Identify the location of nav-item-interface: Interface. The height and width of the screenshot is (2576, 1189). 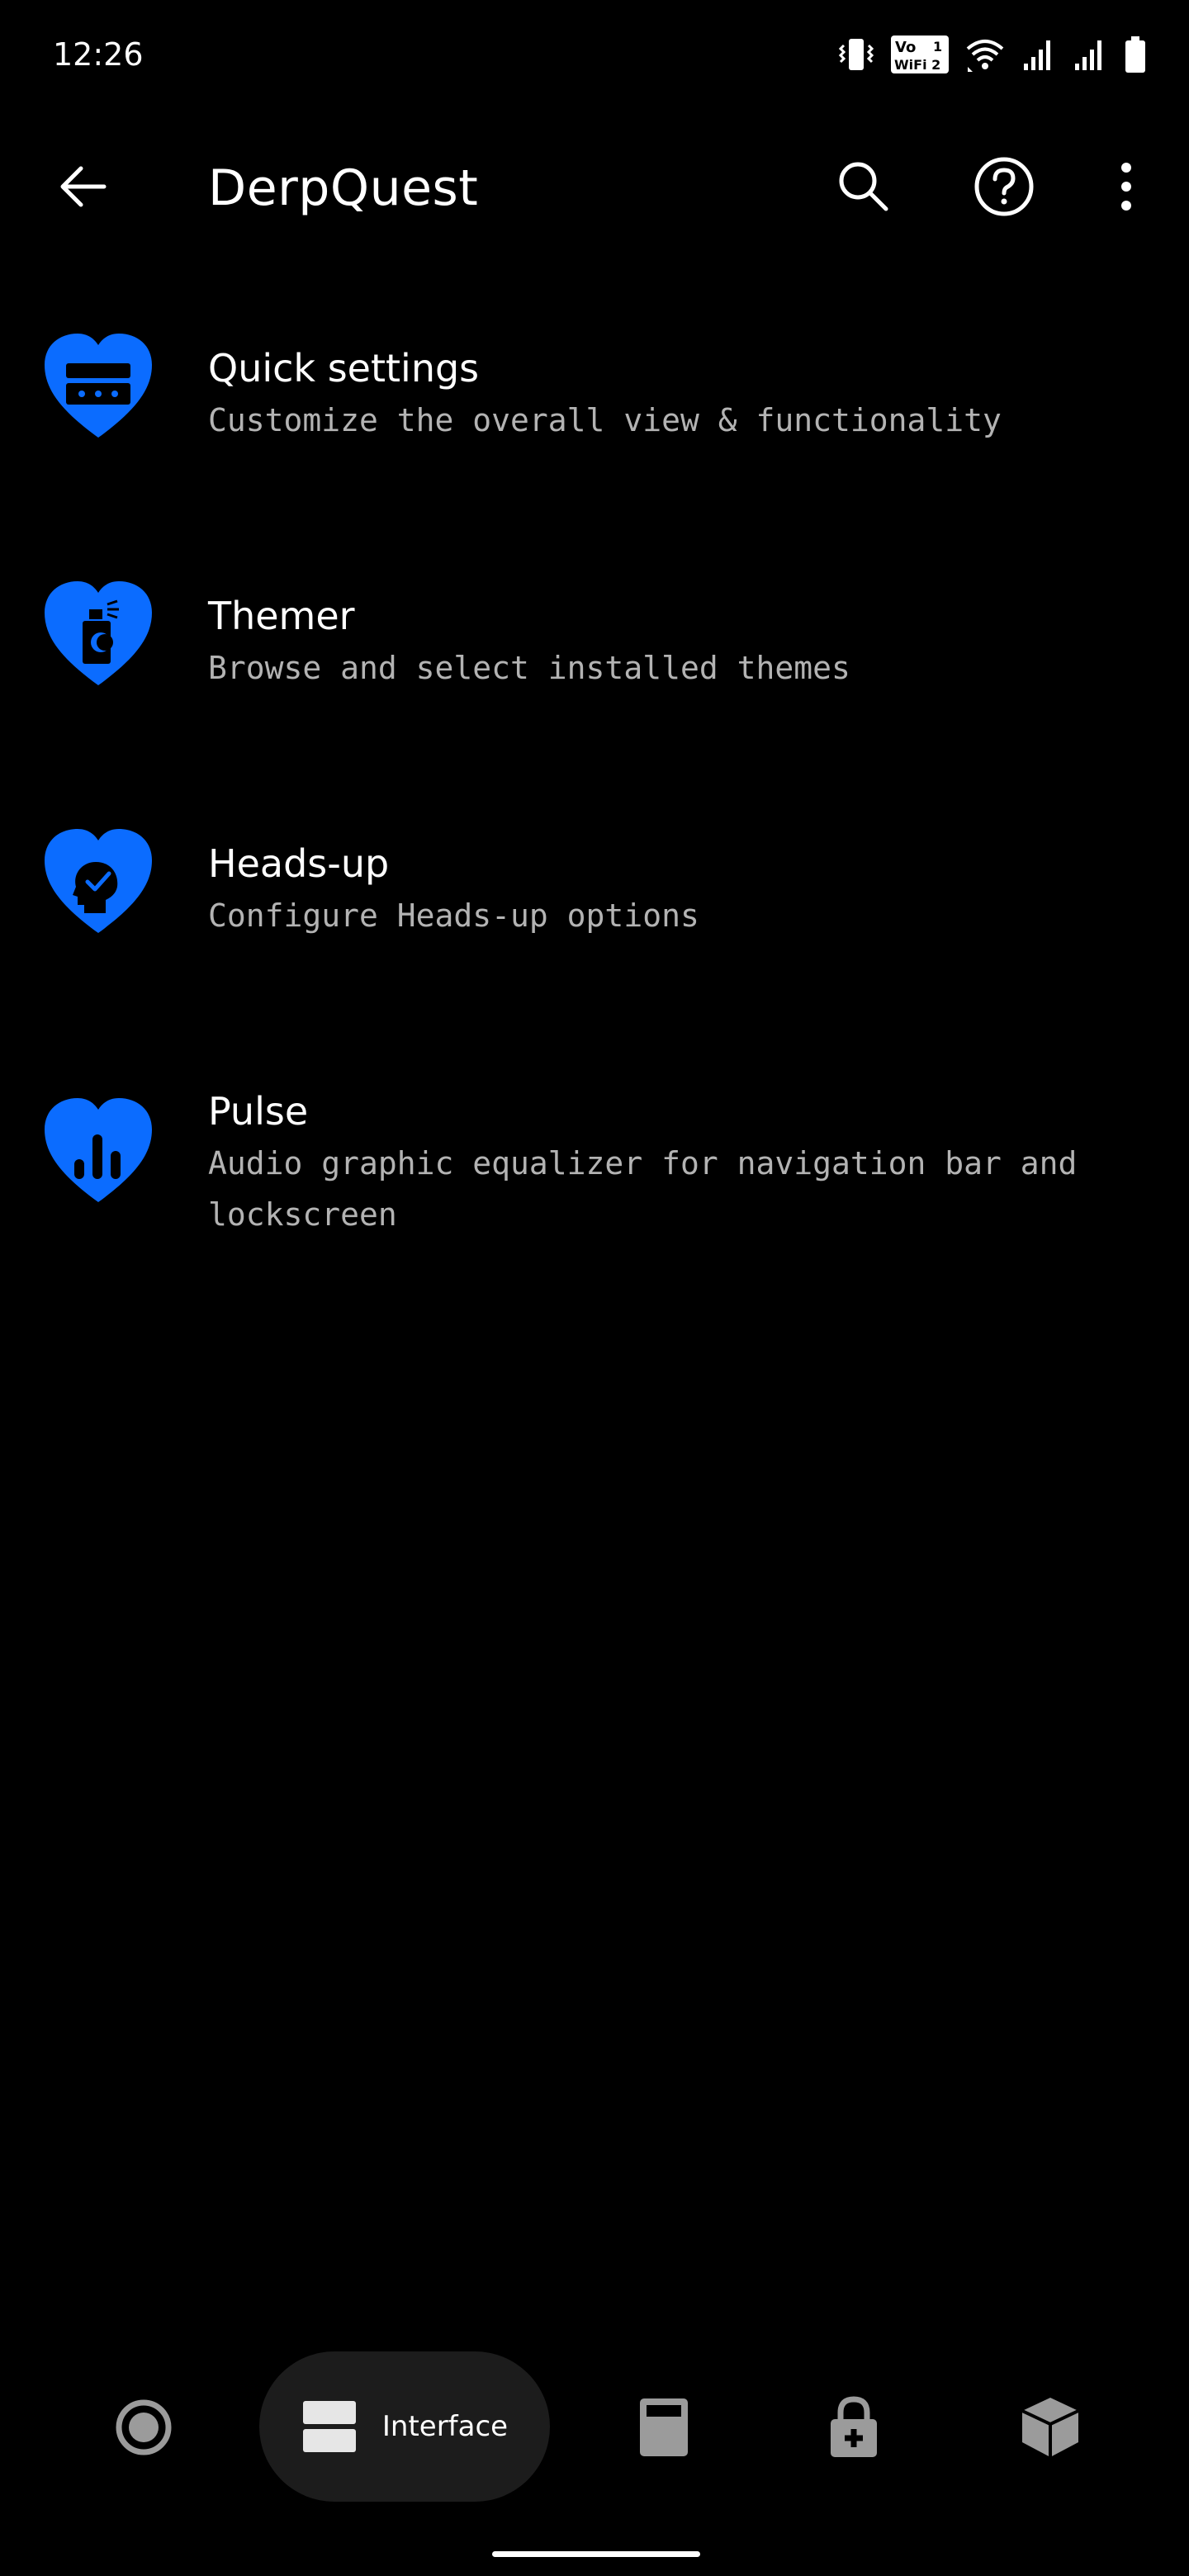
(404, 2426).